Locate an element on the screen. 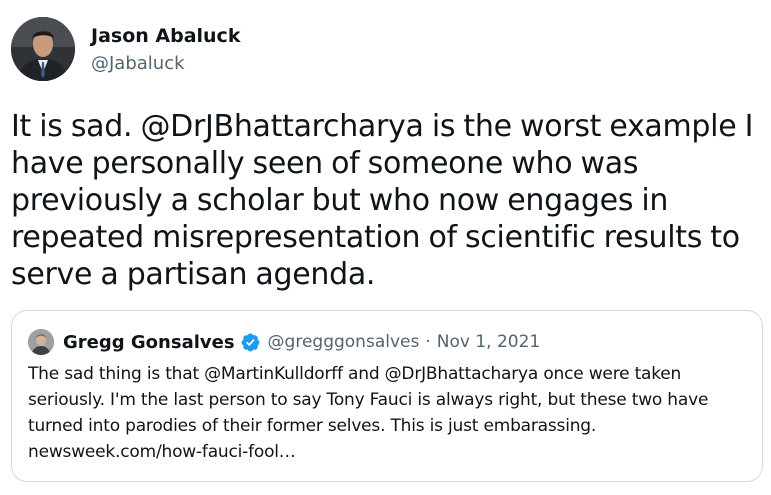  author-avatar is located at coordinates (43, 49).